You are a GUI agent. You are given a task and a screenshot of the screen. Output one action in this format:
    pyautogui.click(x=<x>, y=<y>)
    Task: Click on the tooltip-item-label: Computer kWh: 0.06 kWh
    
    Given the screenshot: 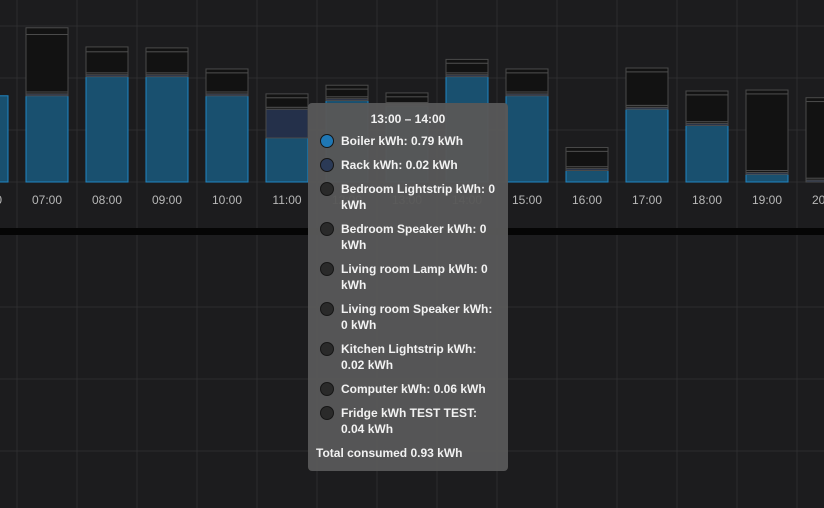 What is the action you would take?
    pyautogui.click(x=413, y=389)
    